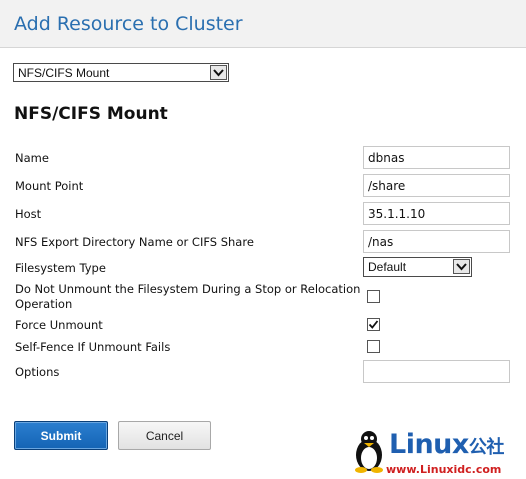 This screenshot has height=479, width=526. What do you see at coordinates (32, 158) in the screenshot?
I see `name-label: Name` at bounding box center [32, 158].